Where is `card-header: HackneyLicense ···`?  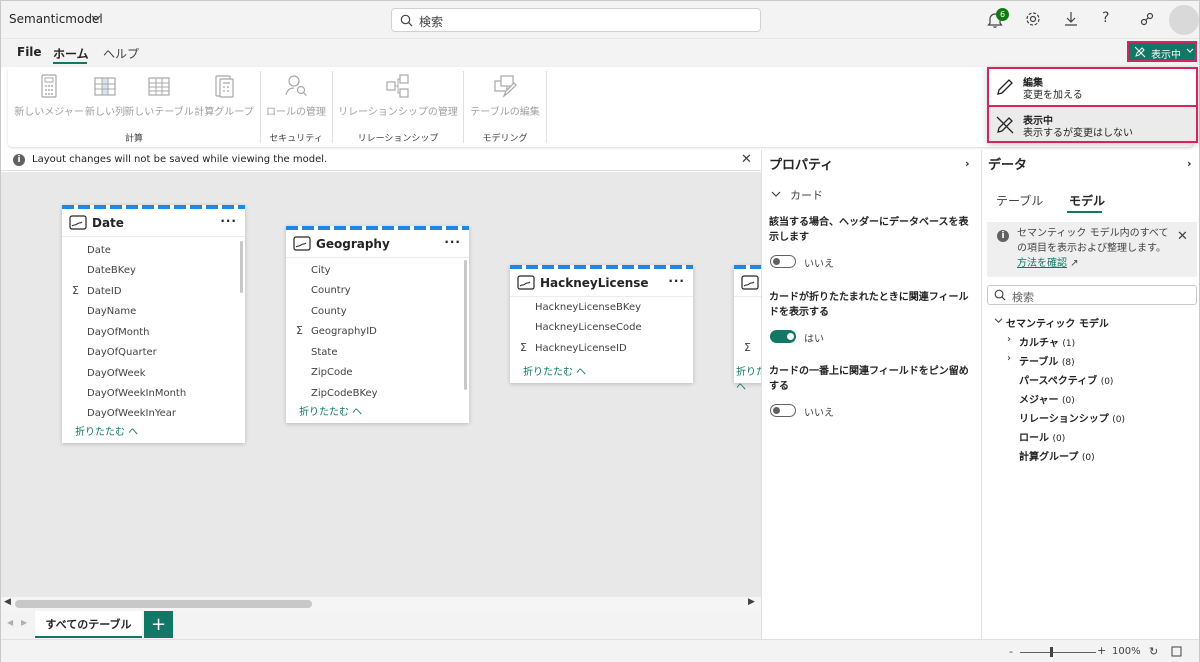 card-header: HackneyLicense ··· is located at coordinates (601, 283).